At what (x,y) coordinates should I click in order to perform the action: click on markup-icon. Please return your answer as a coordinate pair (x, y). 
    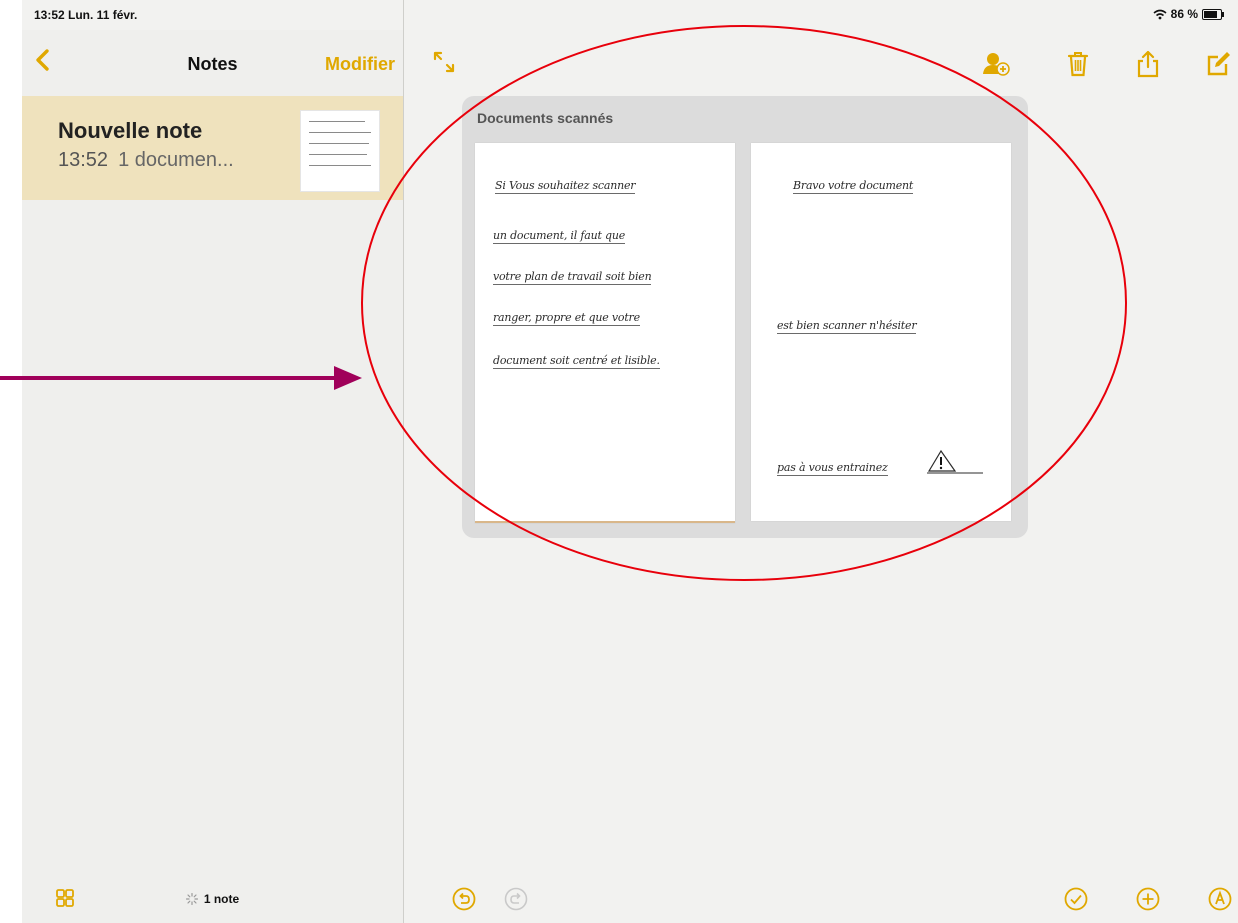
    Looking at the image, I should click on (1220, 899).